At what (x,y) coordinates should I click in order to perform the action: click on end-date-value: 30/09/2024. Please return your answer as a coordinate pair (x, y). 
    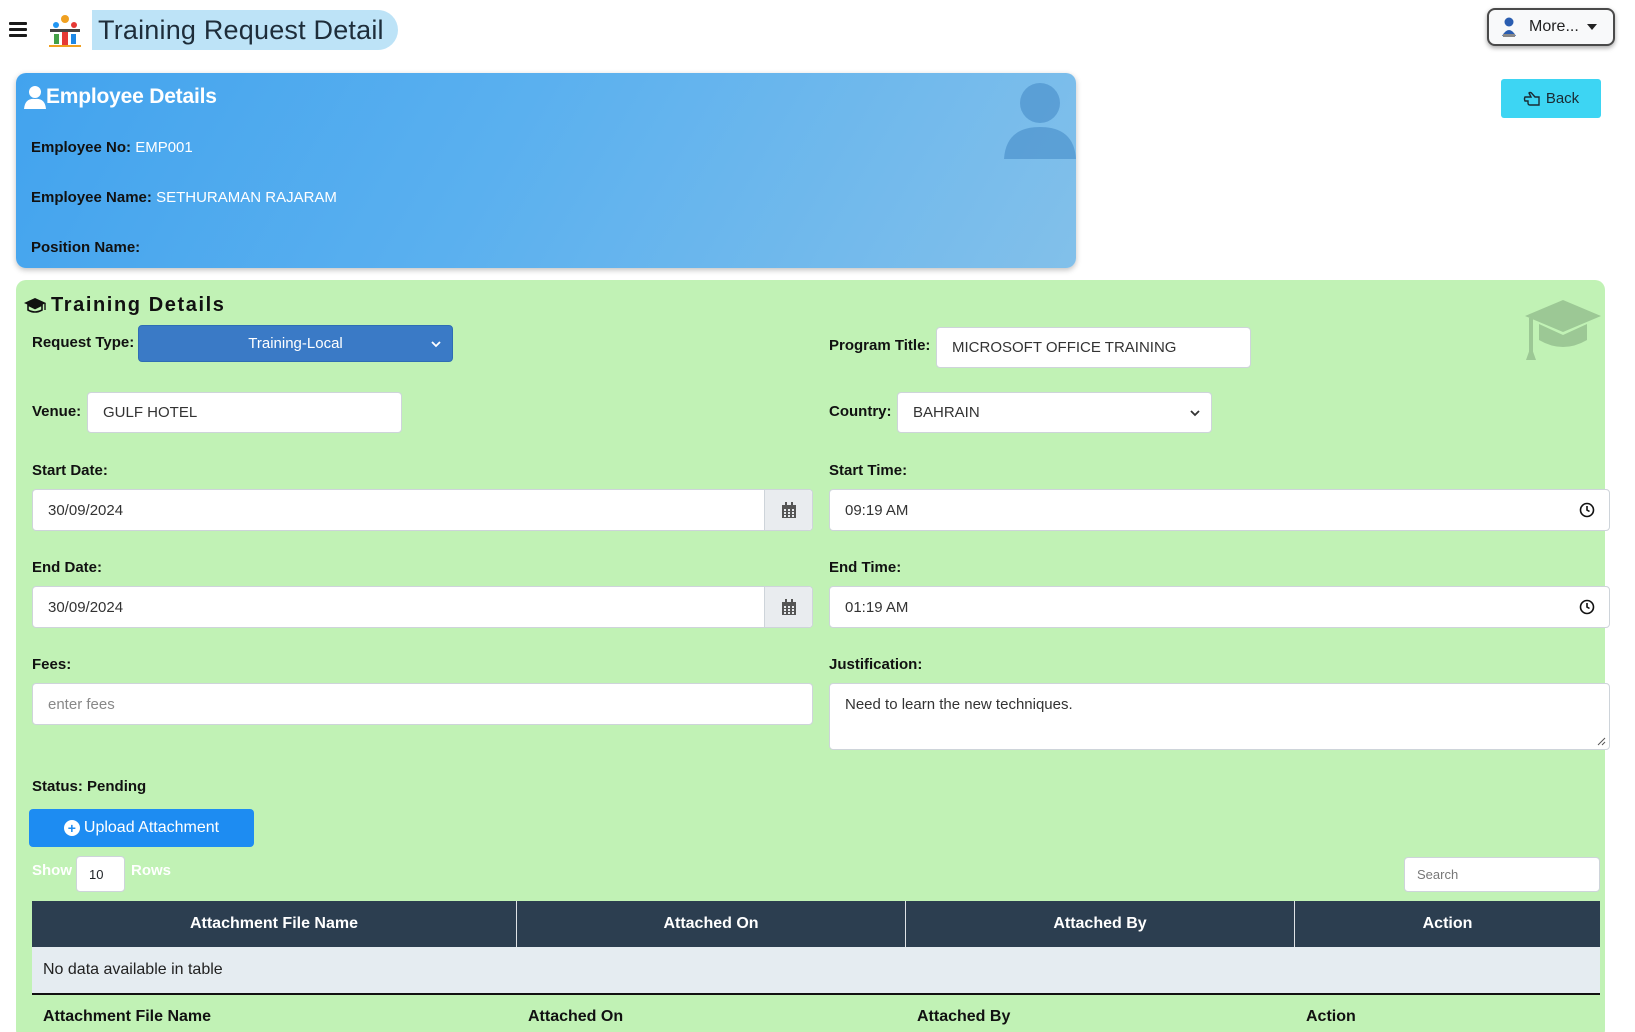
    Looking at the image, I should click on (86, 607).